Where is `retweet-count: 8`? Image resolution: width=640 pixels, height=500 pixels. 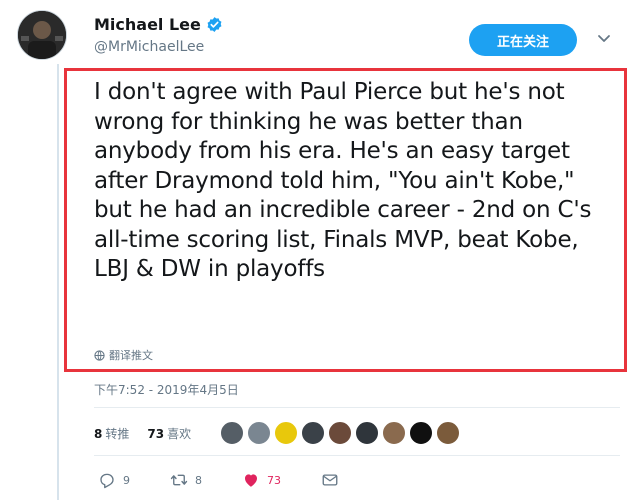
retweet-count: 8 is located at coordinates (98, 434).